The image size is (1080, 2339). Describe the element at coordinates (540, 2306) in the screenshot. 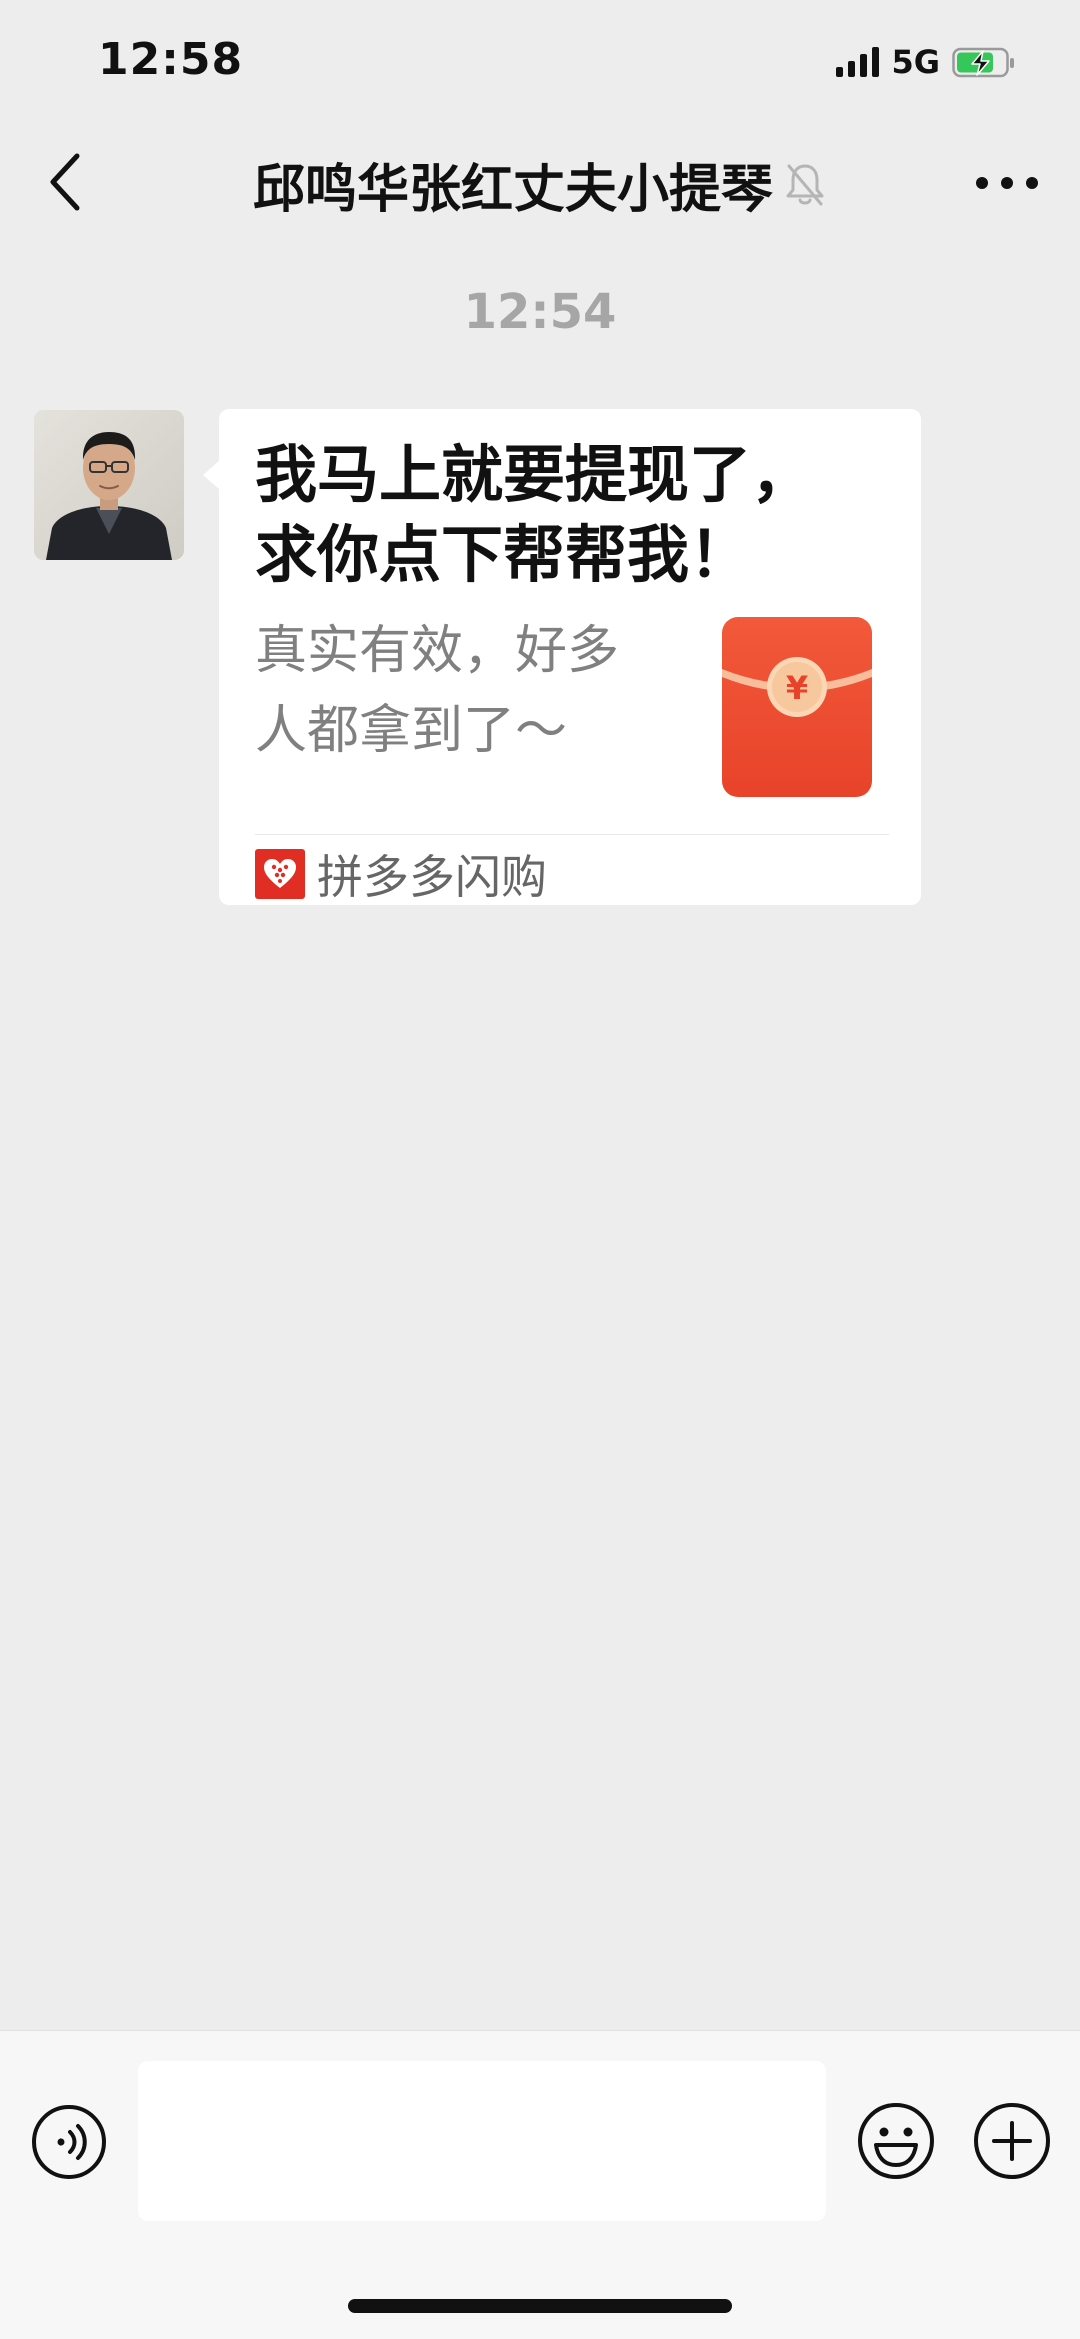

I see `home-indicator` at that location.